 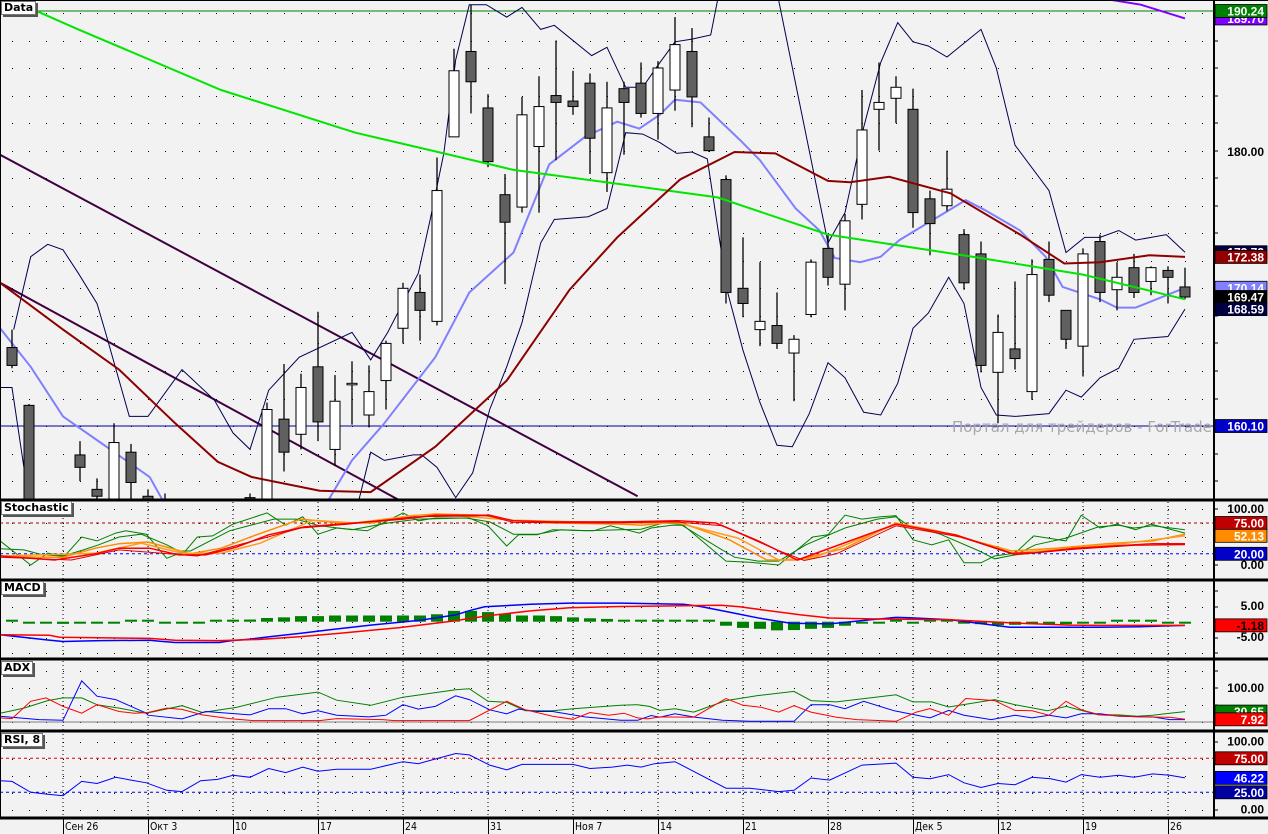 What do you see at coordinates (17, 668) in the screenshot?
I see `panel-tag-adx: ADX` at bounding box center [17, 668].